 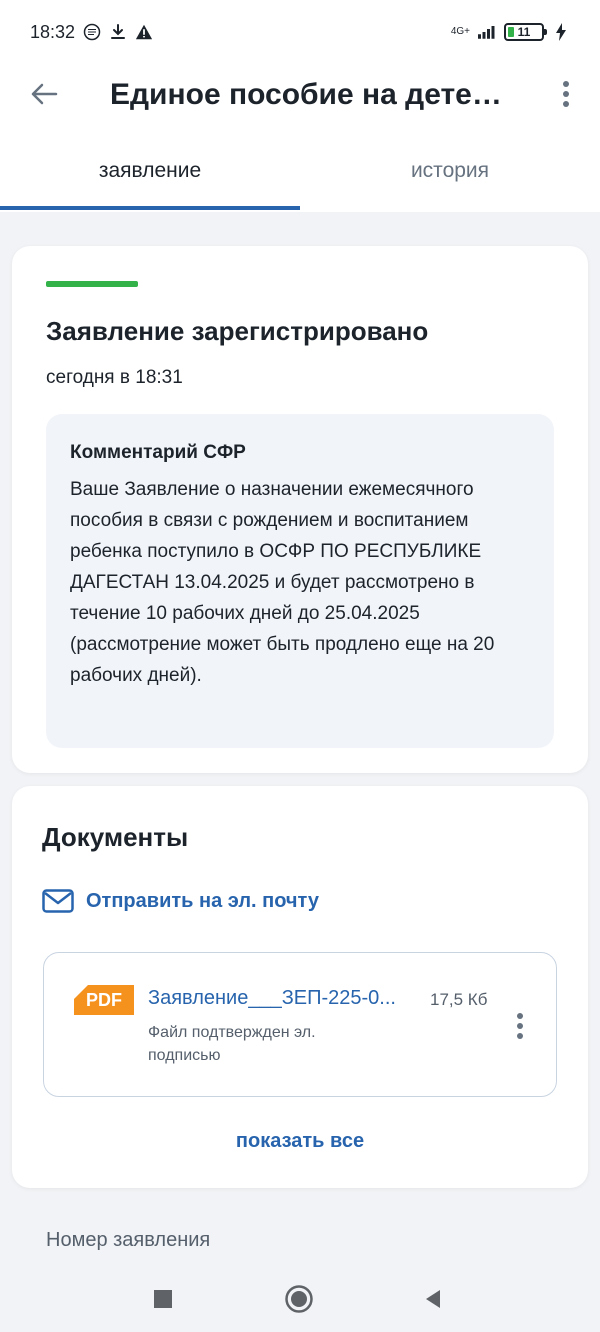 I want to click on back-nav-button, so click(x=433, y=1299).